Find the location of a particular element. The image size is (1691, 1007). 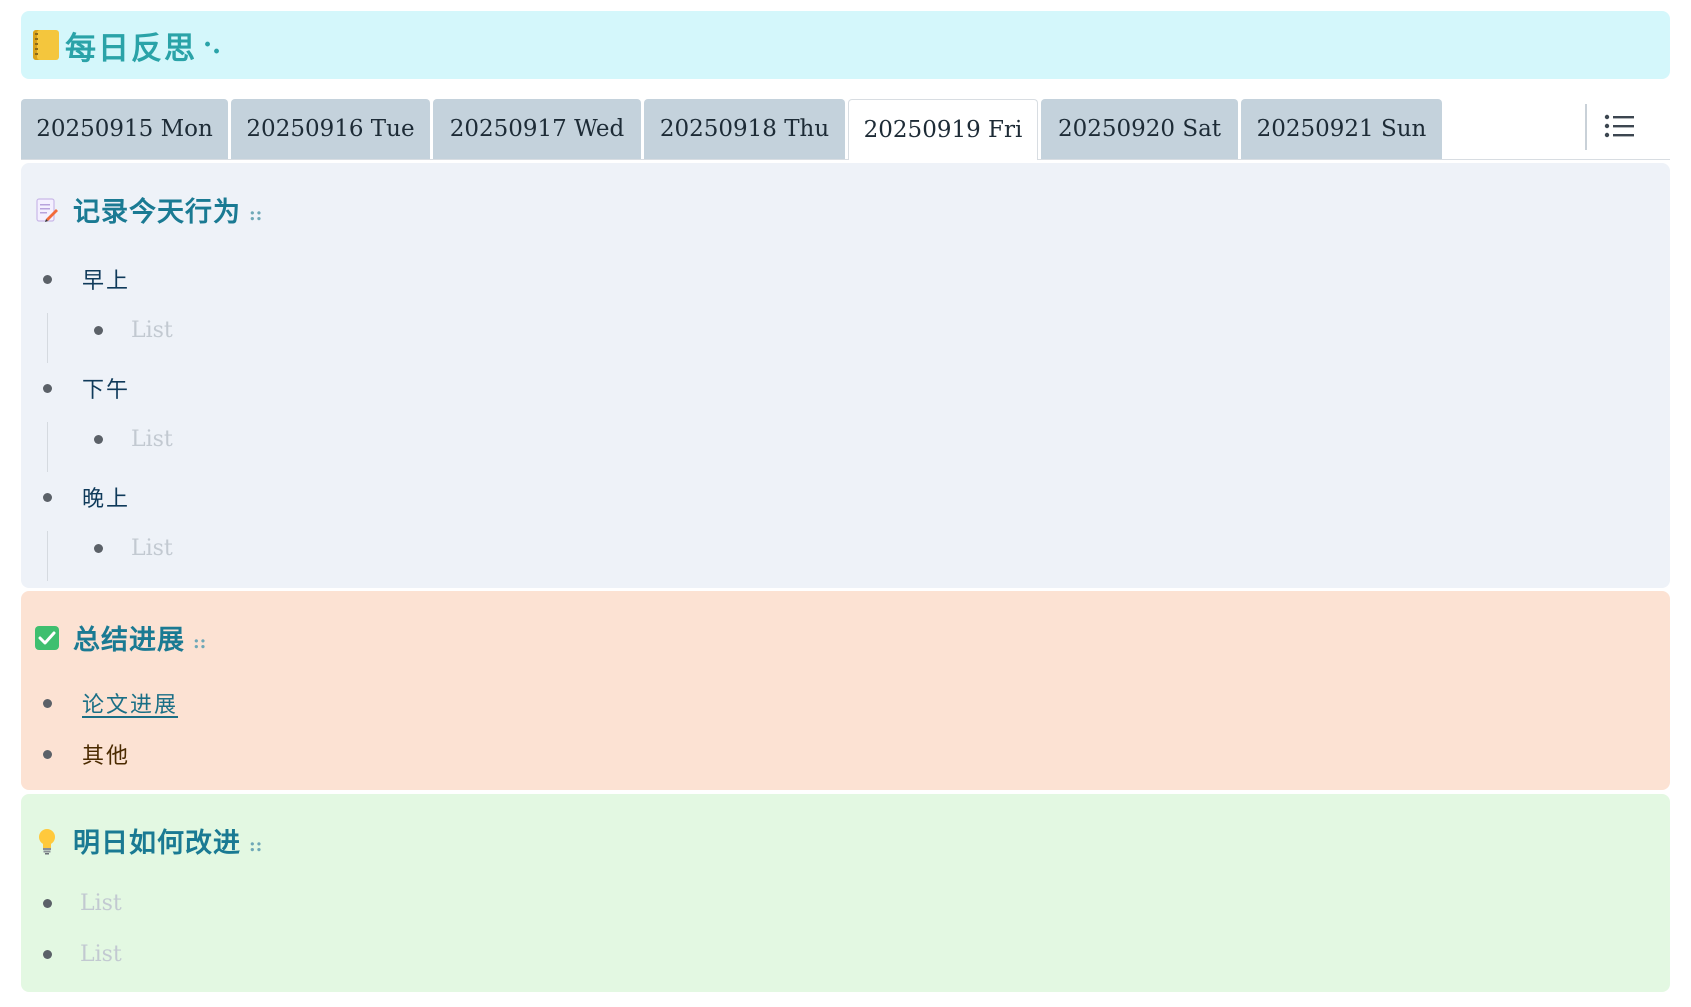

improve-title: 明日如何改进 is located at coordinates (157, 843).